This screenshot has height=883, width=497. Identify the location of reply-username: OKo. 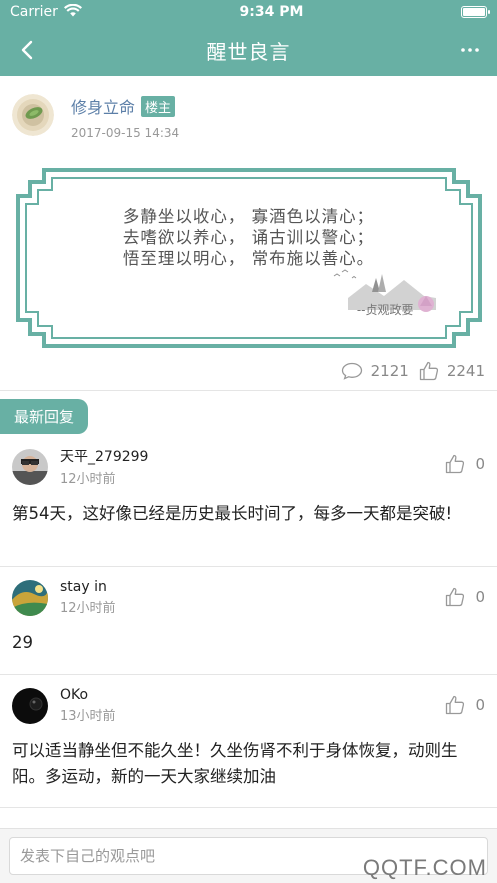
(88, 695).